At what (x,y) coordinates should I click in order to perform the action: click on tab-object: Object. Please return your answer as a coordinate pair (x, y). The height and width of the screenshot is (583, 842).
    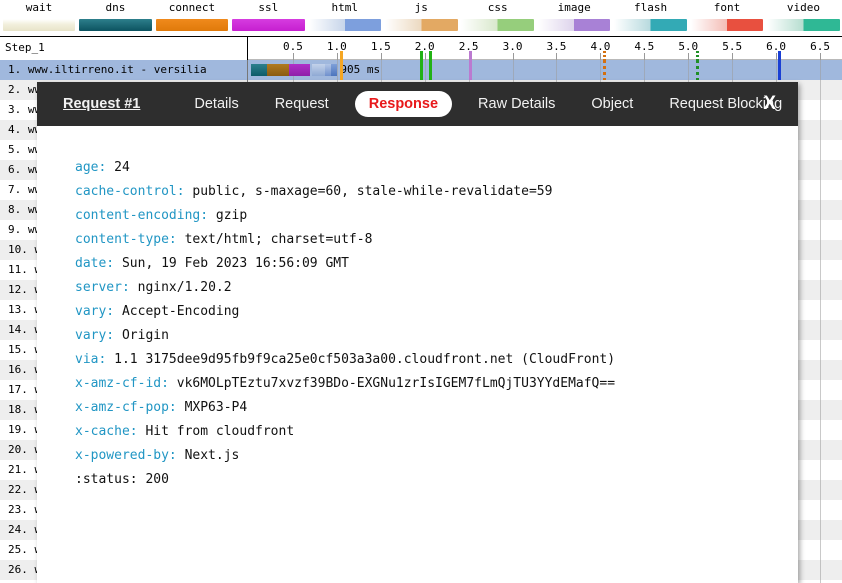
    Looking at the image, I should click on (612, 104).